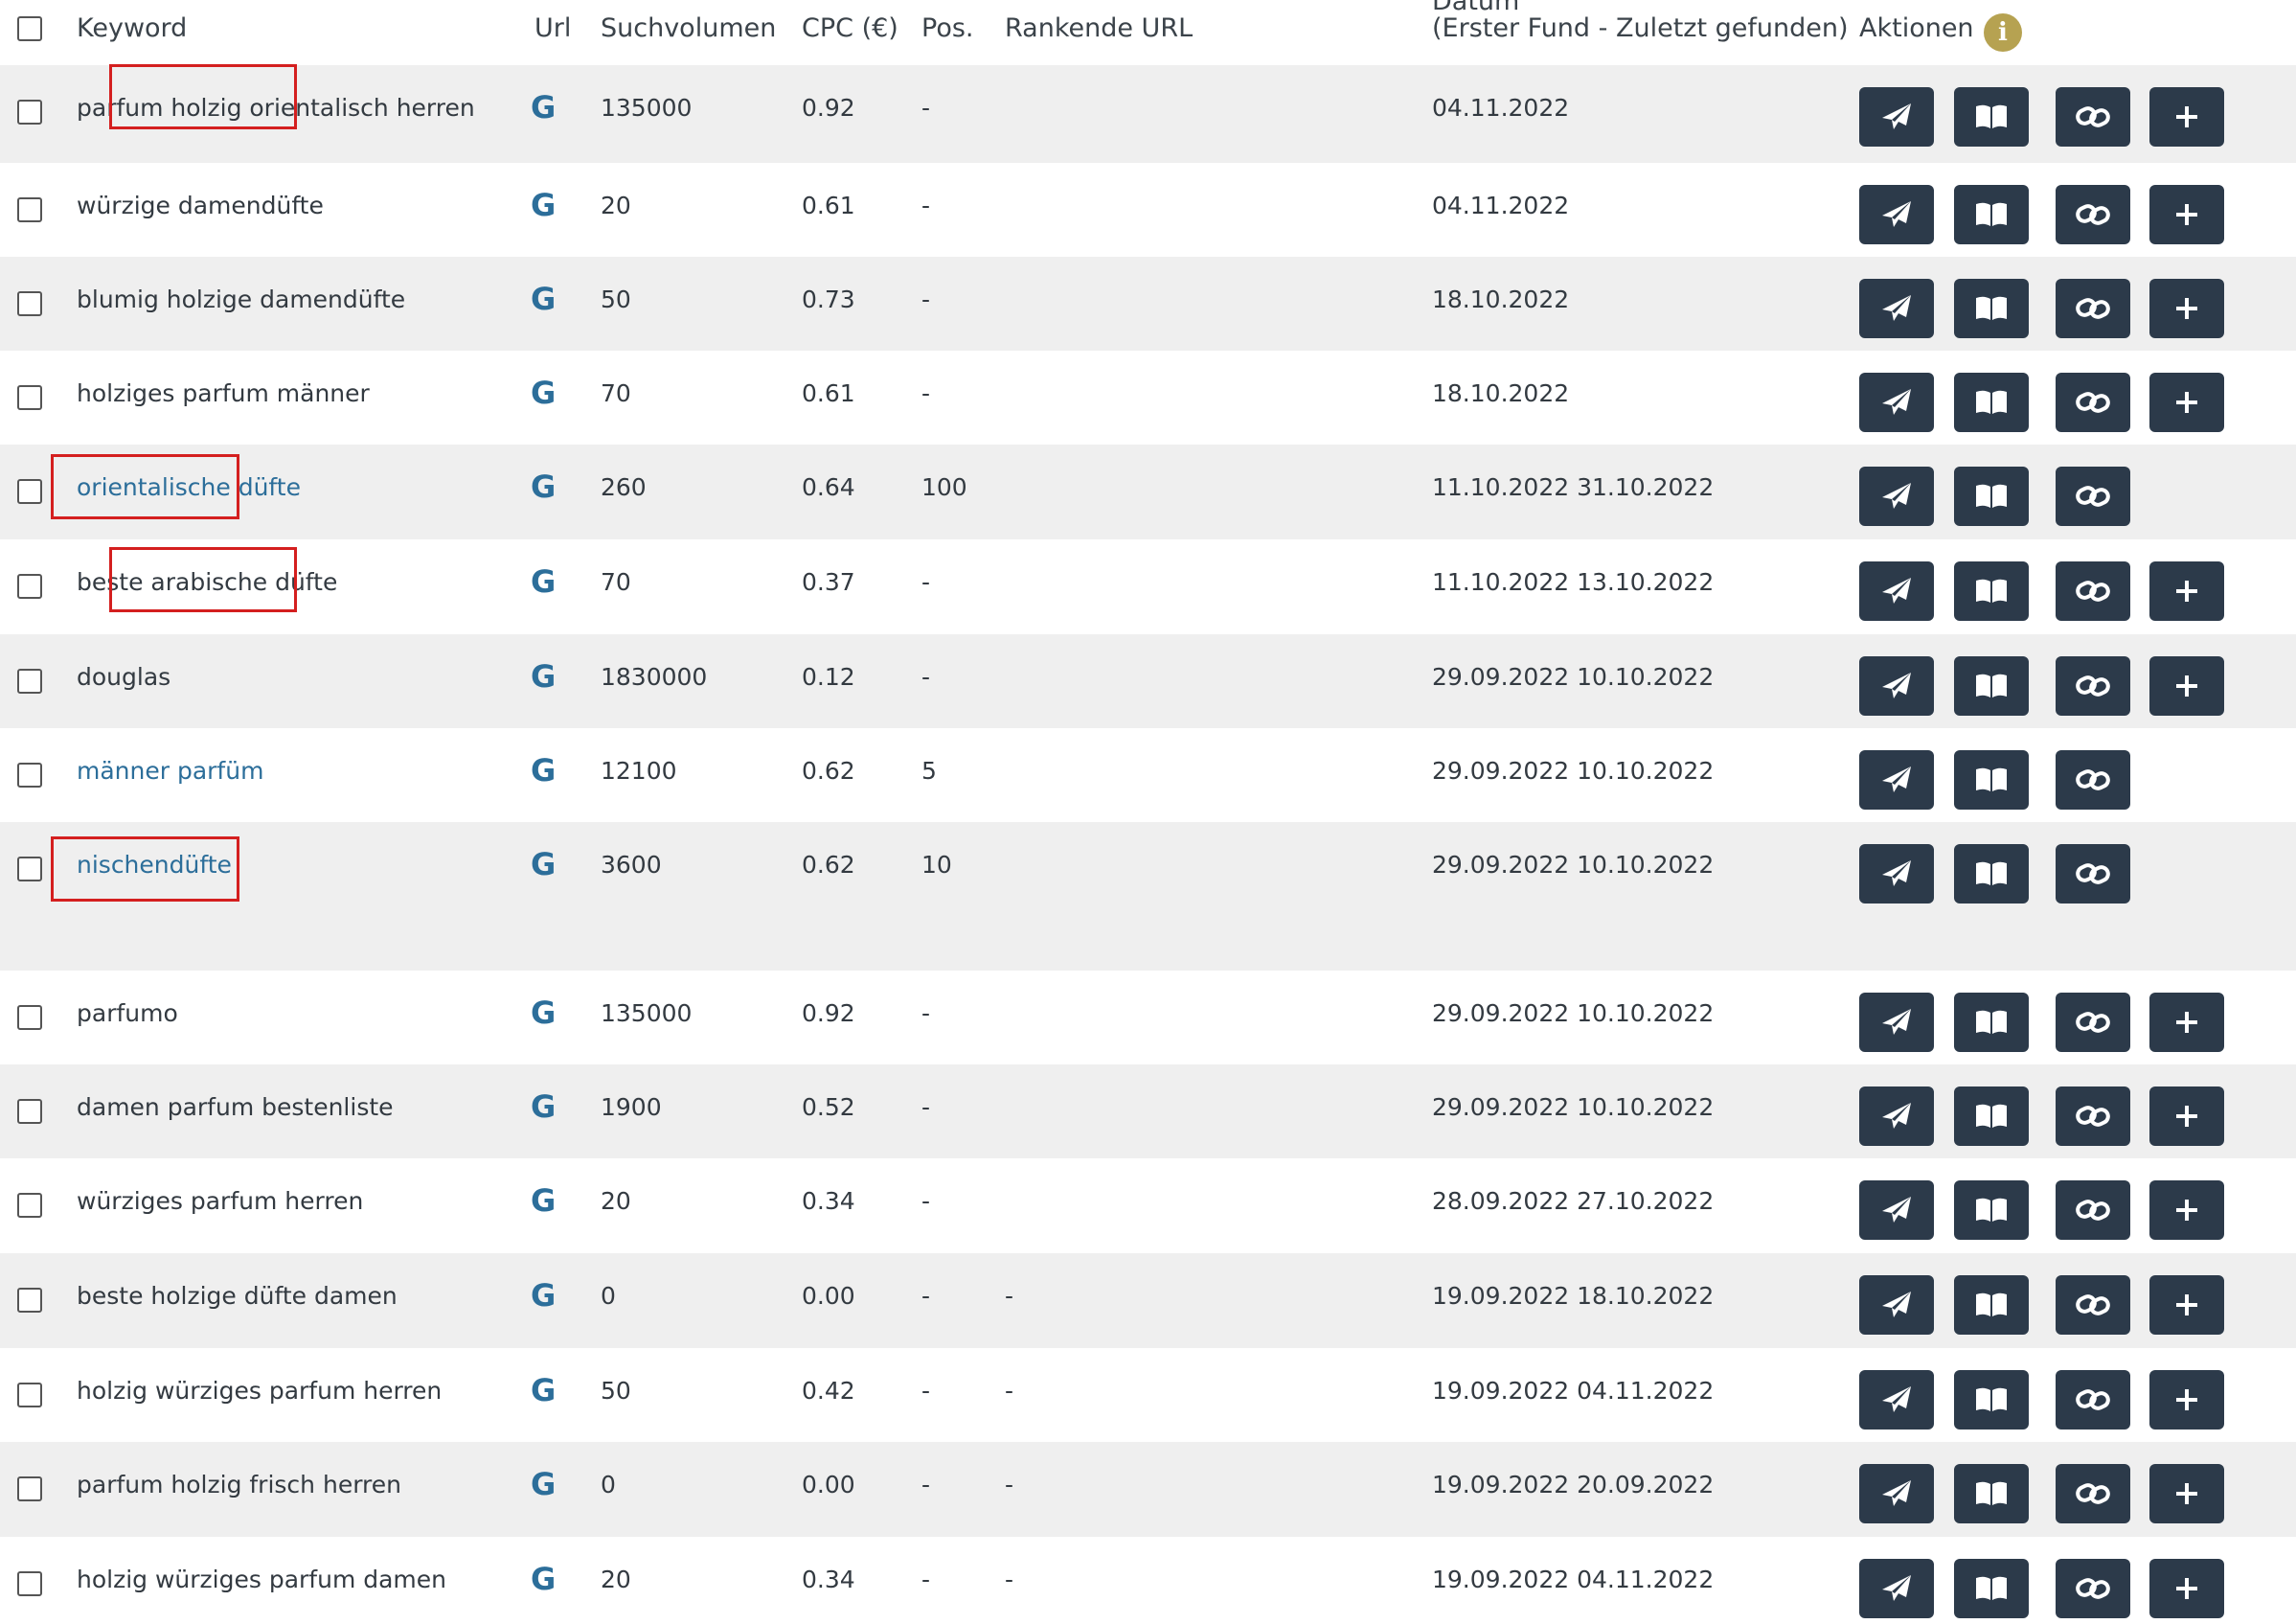 Image resolution: width=2296 pixels, height=1624 pixels. Describe the element at coordinates (1099, 28) in the screenshot. I see `header-ranking-url: Rankende URL` at that location.